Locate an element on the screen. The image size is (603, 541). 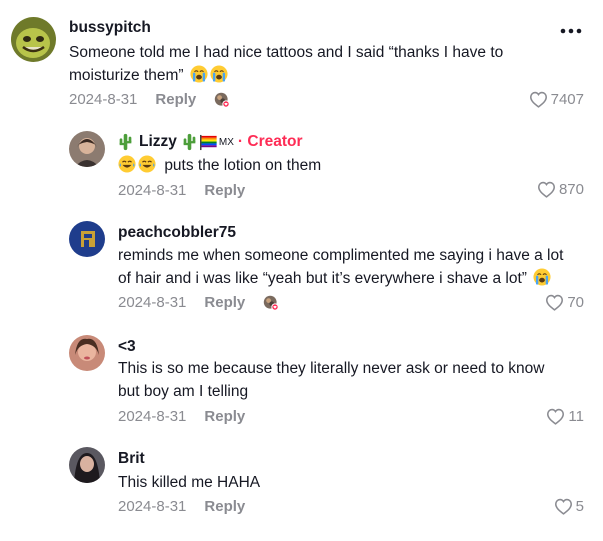
like-count: 11 is located at coordinates (576, 416).